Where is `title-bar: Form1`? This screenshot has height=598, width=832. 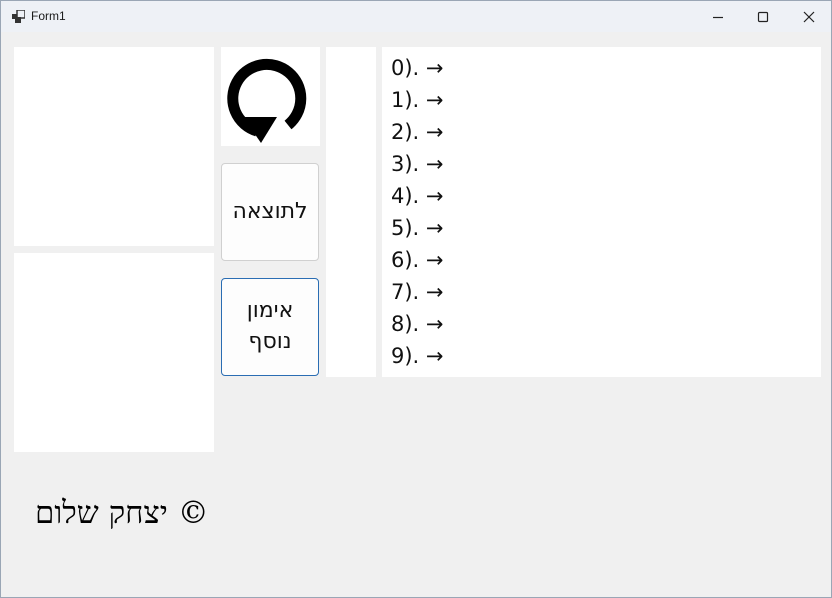 title-bar: Form1 is located at coordinates (416, 16).